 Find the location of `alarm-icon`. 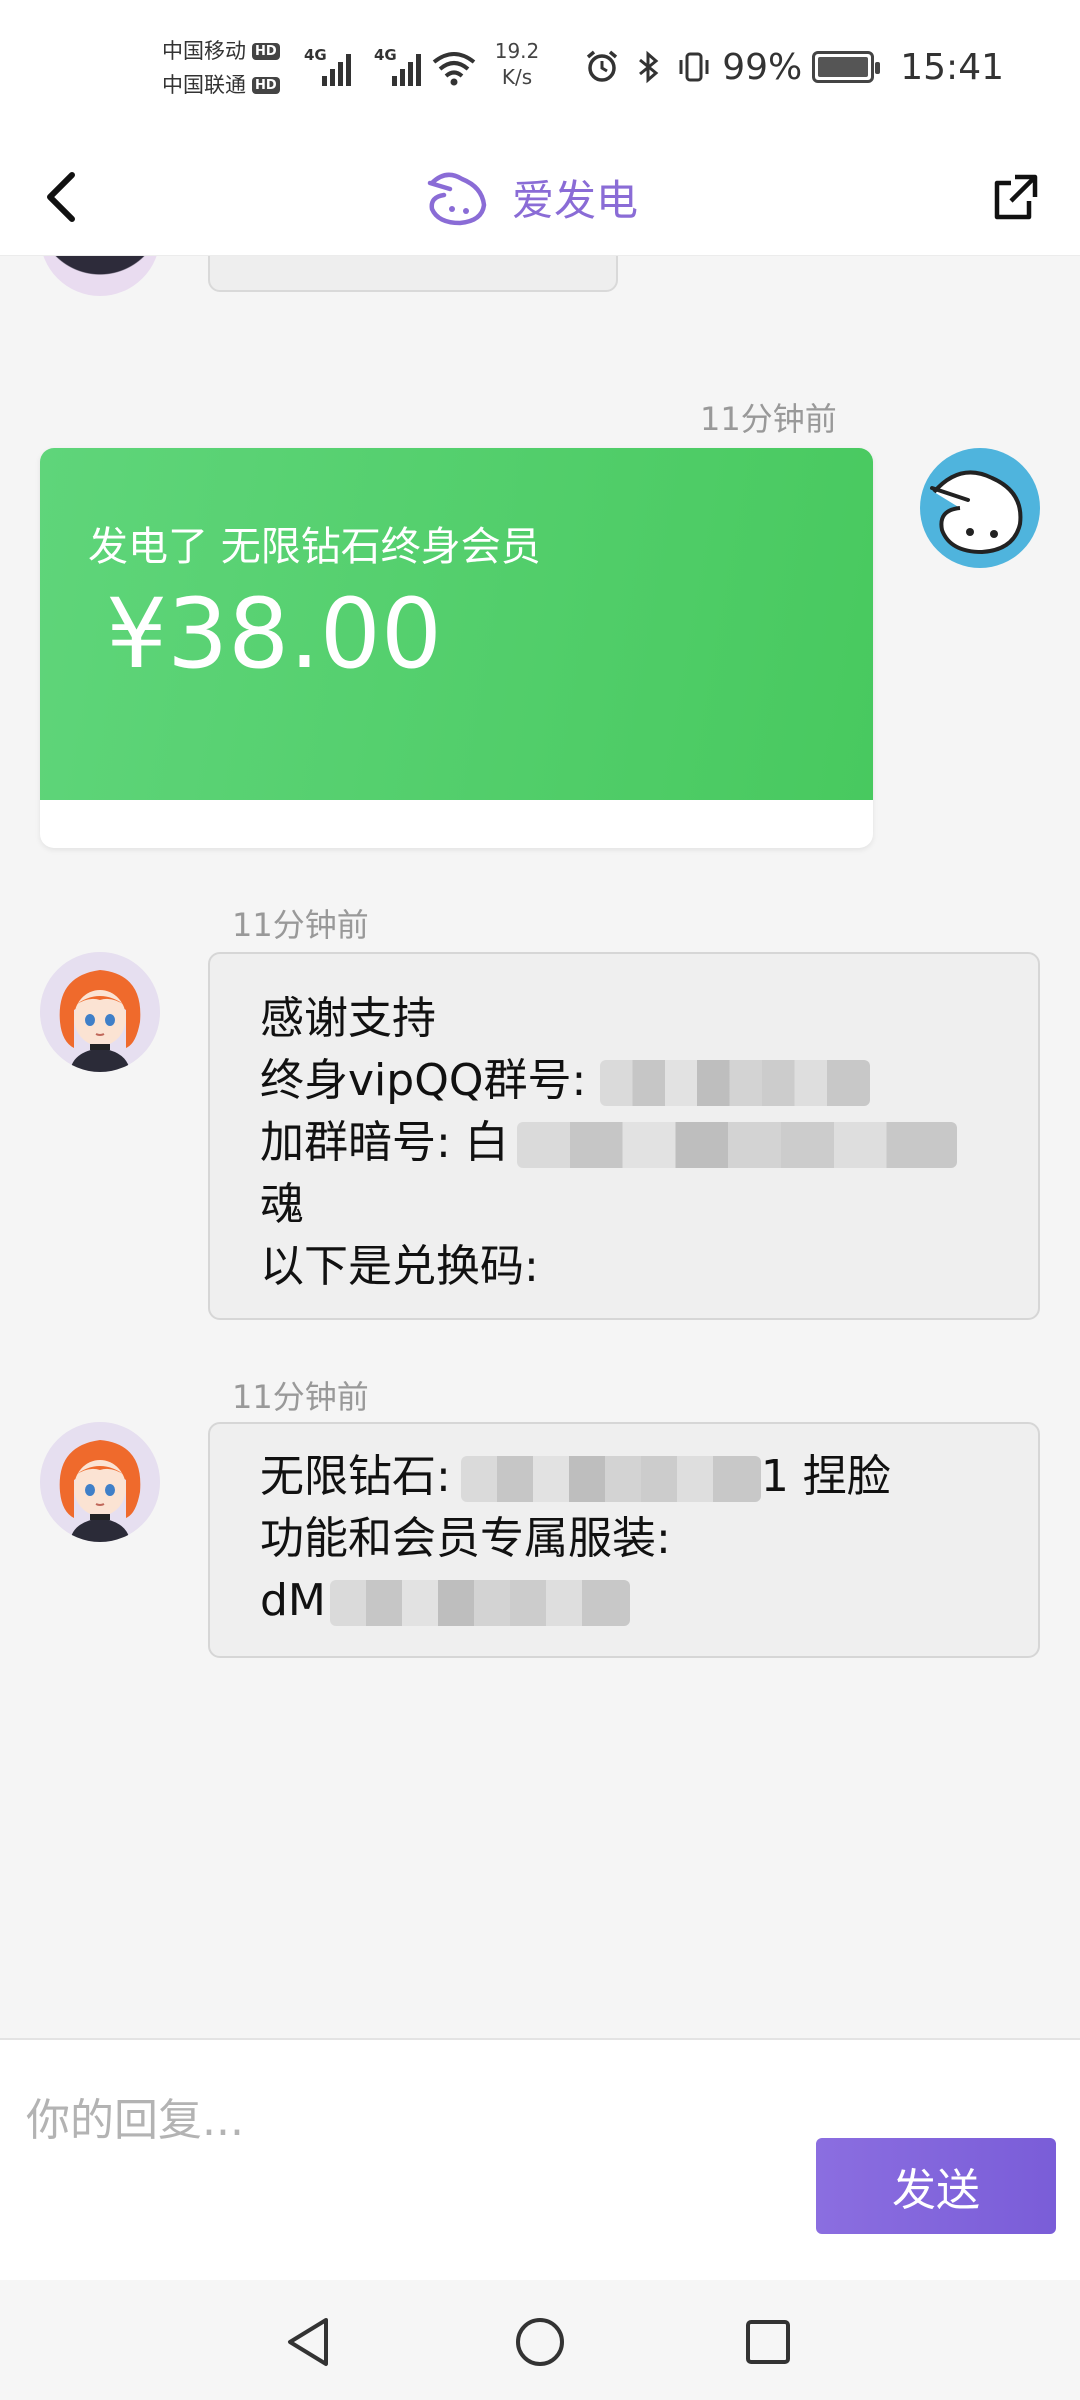

alarm-icon is located at coordinates (602, 66).